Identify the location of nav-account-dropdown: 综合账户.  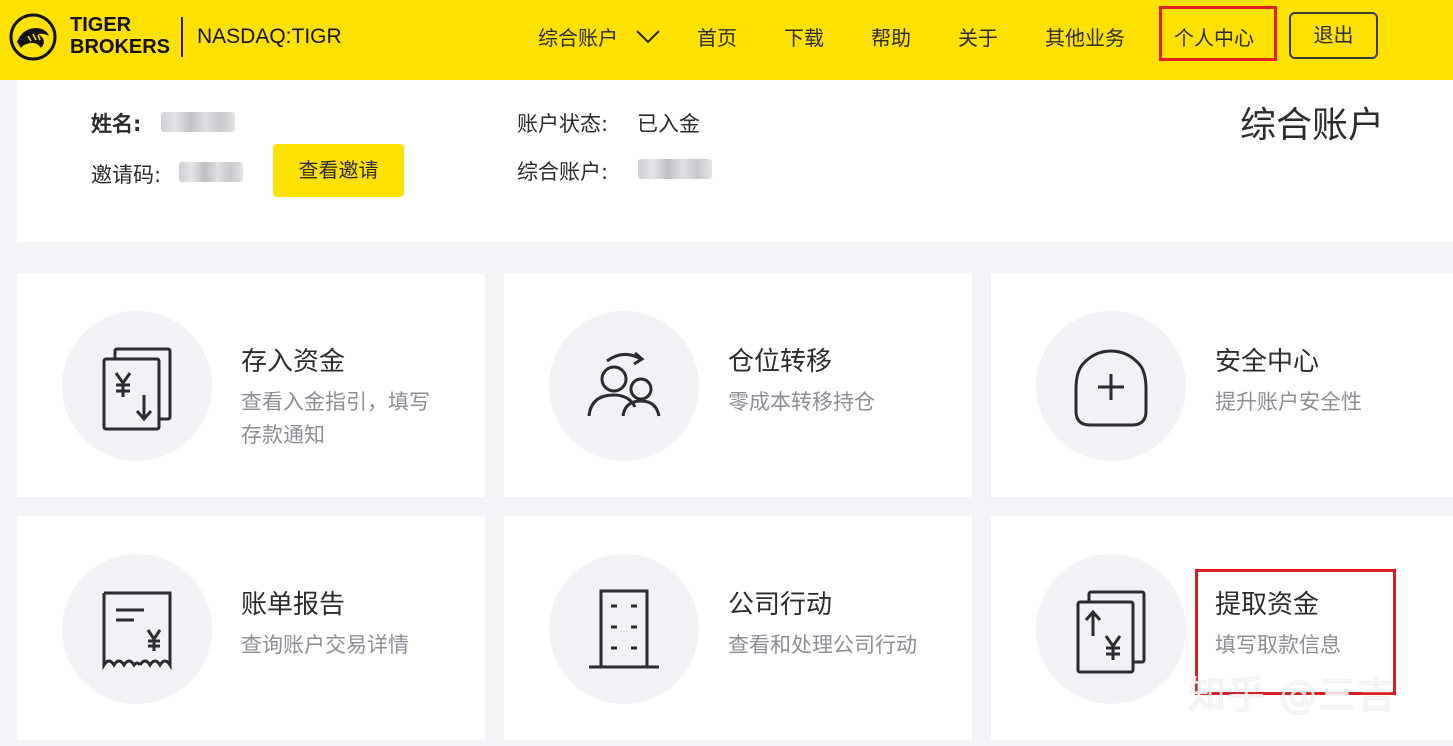
(578, 36).